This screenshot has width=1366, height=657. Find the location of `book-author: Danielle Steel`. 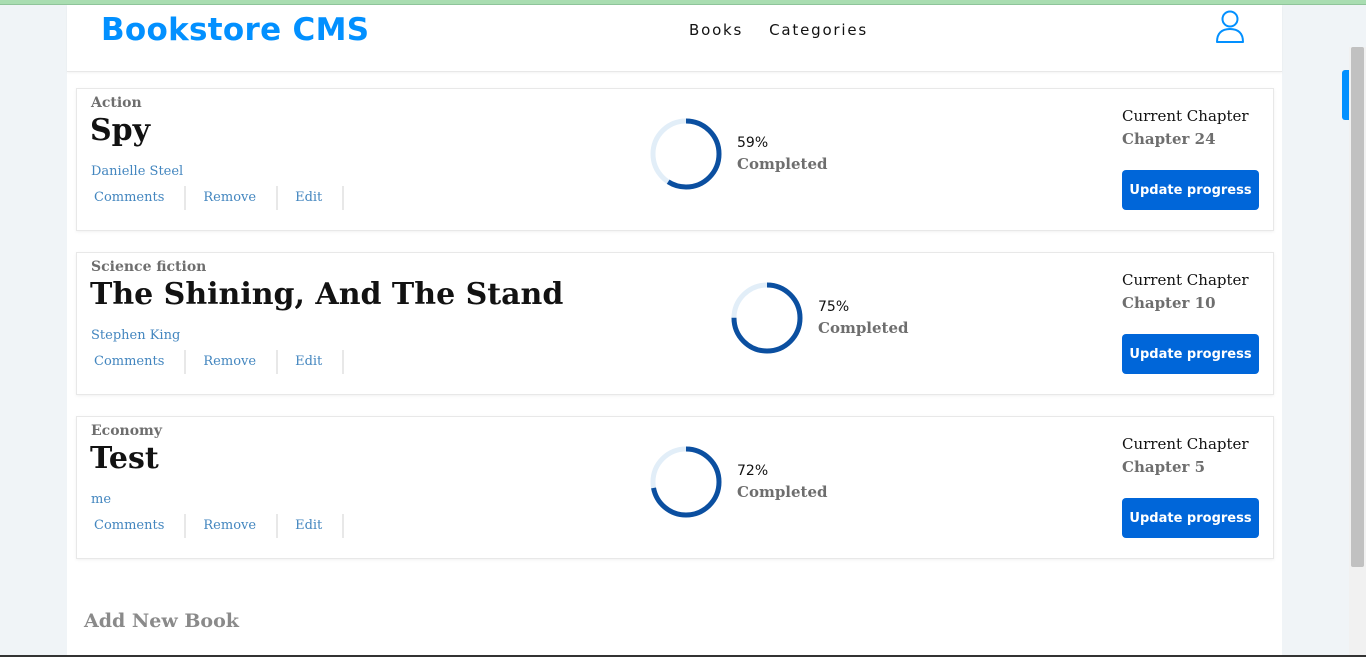

book-author: Danielle Steel is located at coordinates (137, 171).